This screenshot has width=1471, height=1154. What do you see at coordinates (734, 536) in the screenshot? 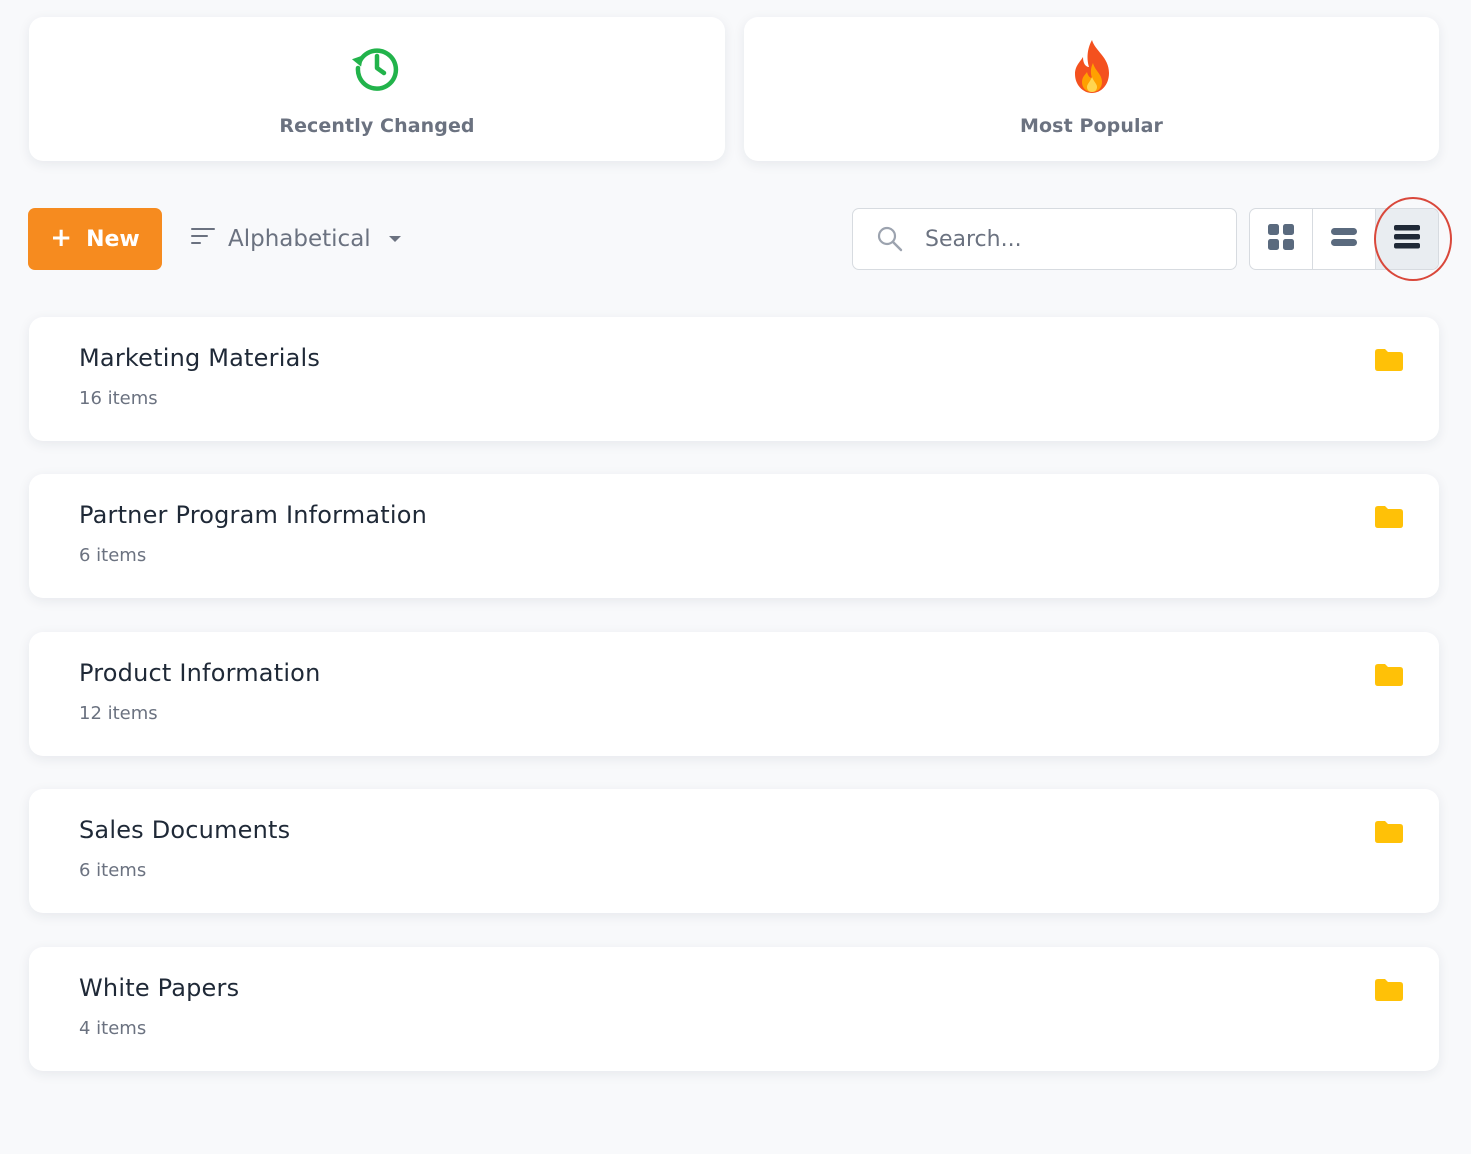
I see `folder-row: Partner Program Information 6 items` at bounding box center [734, 536].